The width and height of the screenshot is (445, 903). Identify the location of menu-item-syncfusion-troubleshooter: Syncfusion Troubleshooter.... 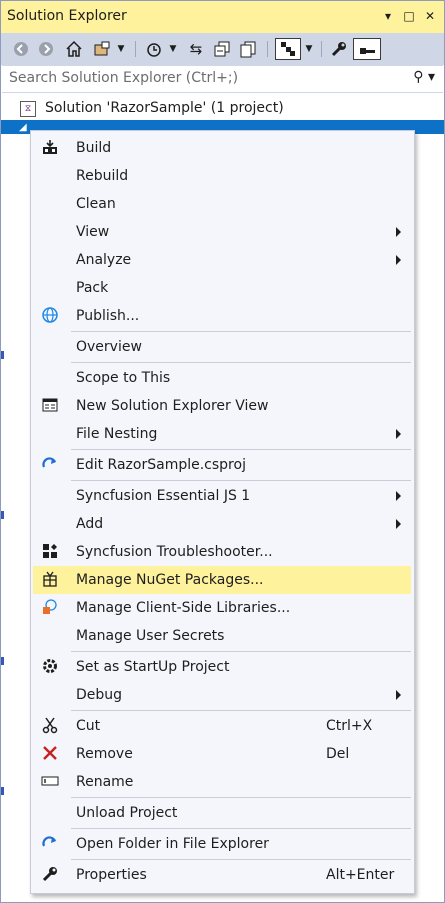
(222, 552).